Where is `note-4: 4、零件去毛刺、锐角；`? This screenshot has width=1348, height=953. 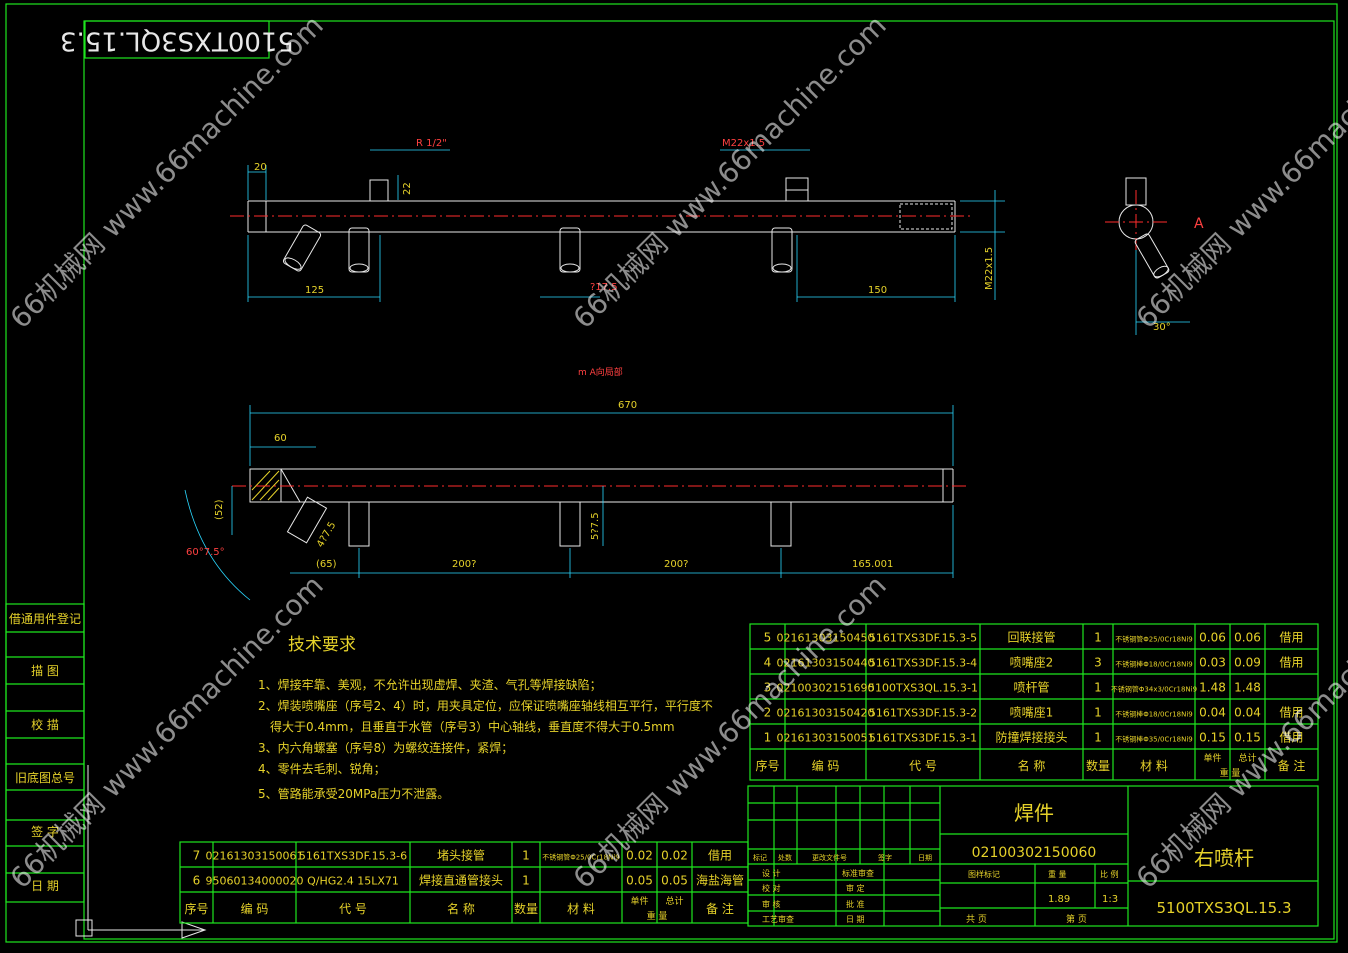
note-4: 4、零件去毛刺、锐角； is located at coordinates (322, 769).